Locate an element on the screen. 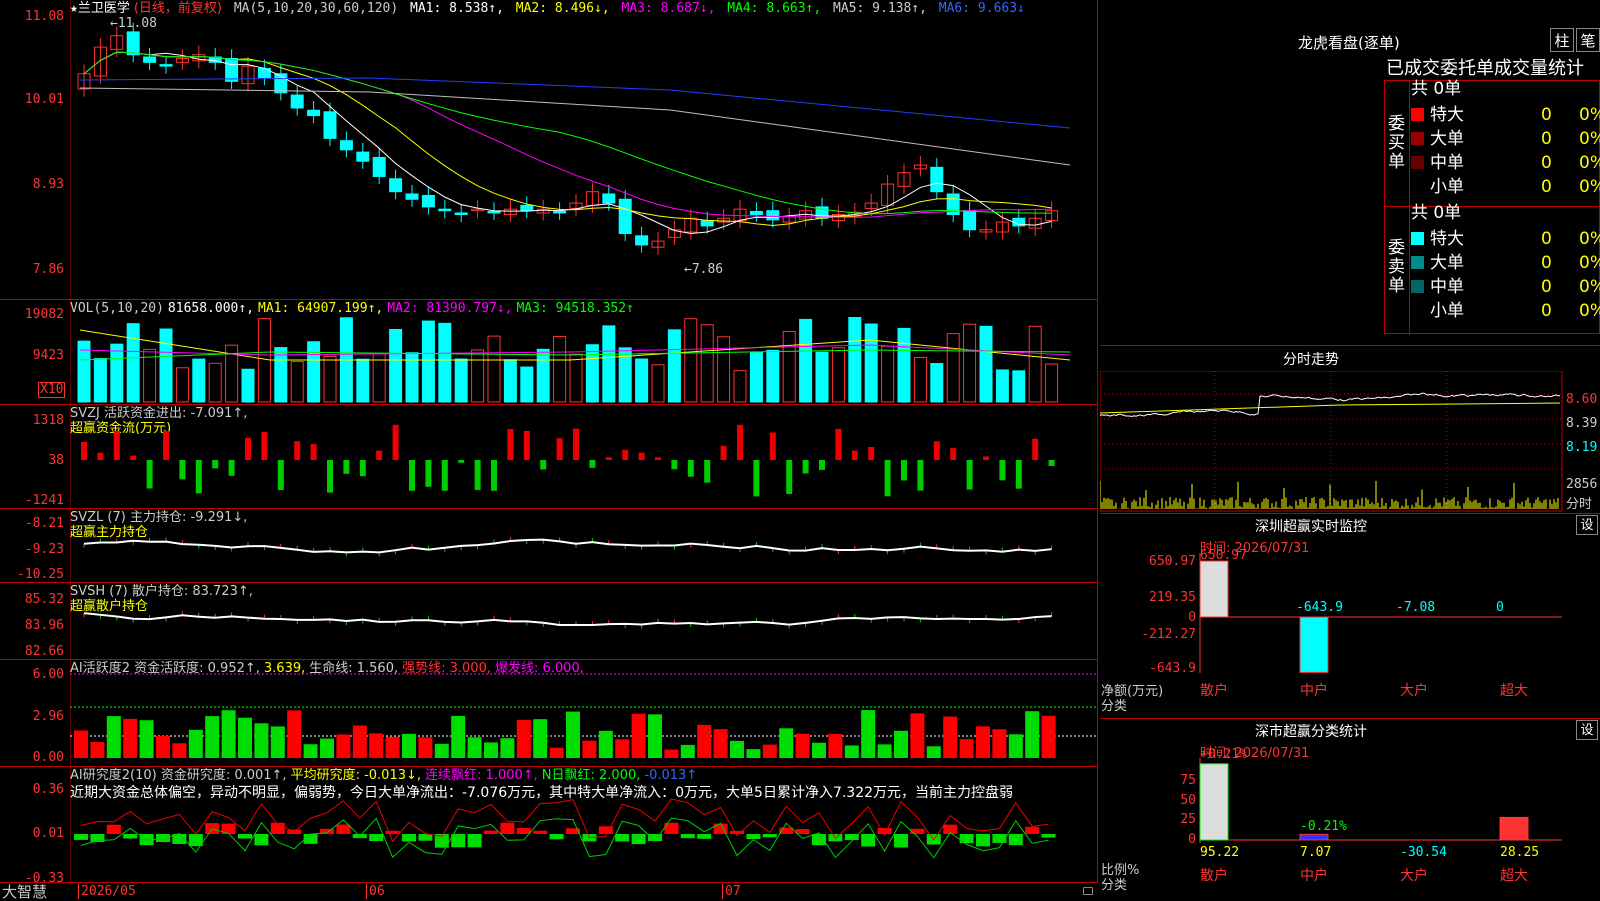 The image size is (1600, 901). y-tick: 0.01 is located at coordinates (48, 833).